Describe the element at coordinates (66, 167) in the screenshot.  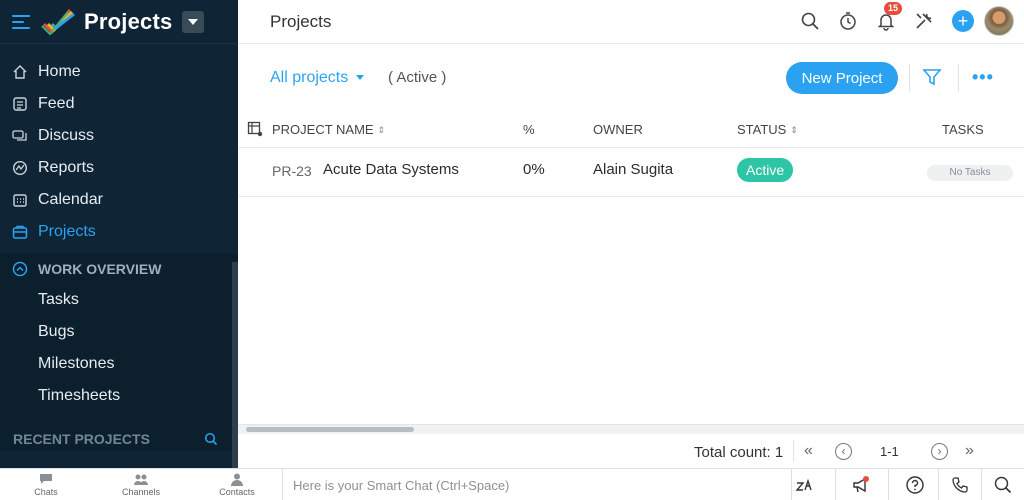
I see `sidebar-item-label: Reports` at that location.